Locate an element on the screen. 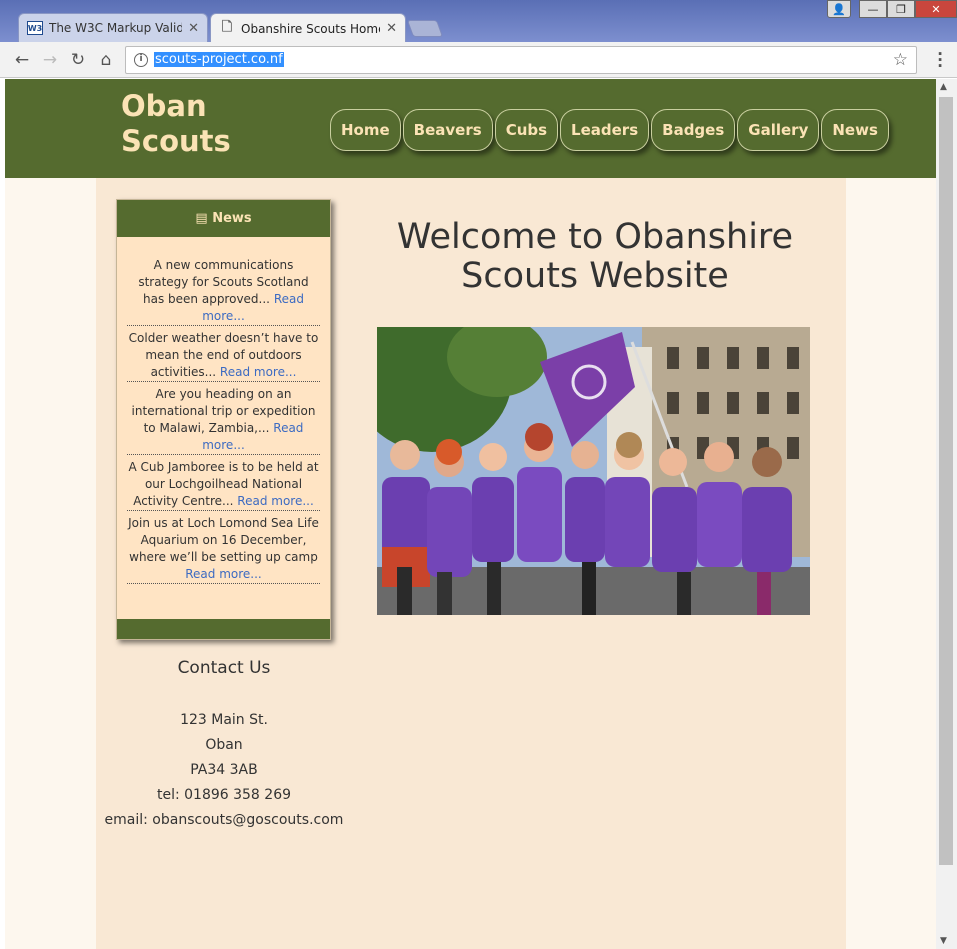  window-controls: 👤 — ❐ ✕ is located at coordinates (892, 9).